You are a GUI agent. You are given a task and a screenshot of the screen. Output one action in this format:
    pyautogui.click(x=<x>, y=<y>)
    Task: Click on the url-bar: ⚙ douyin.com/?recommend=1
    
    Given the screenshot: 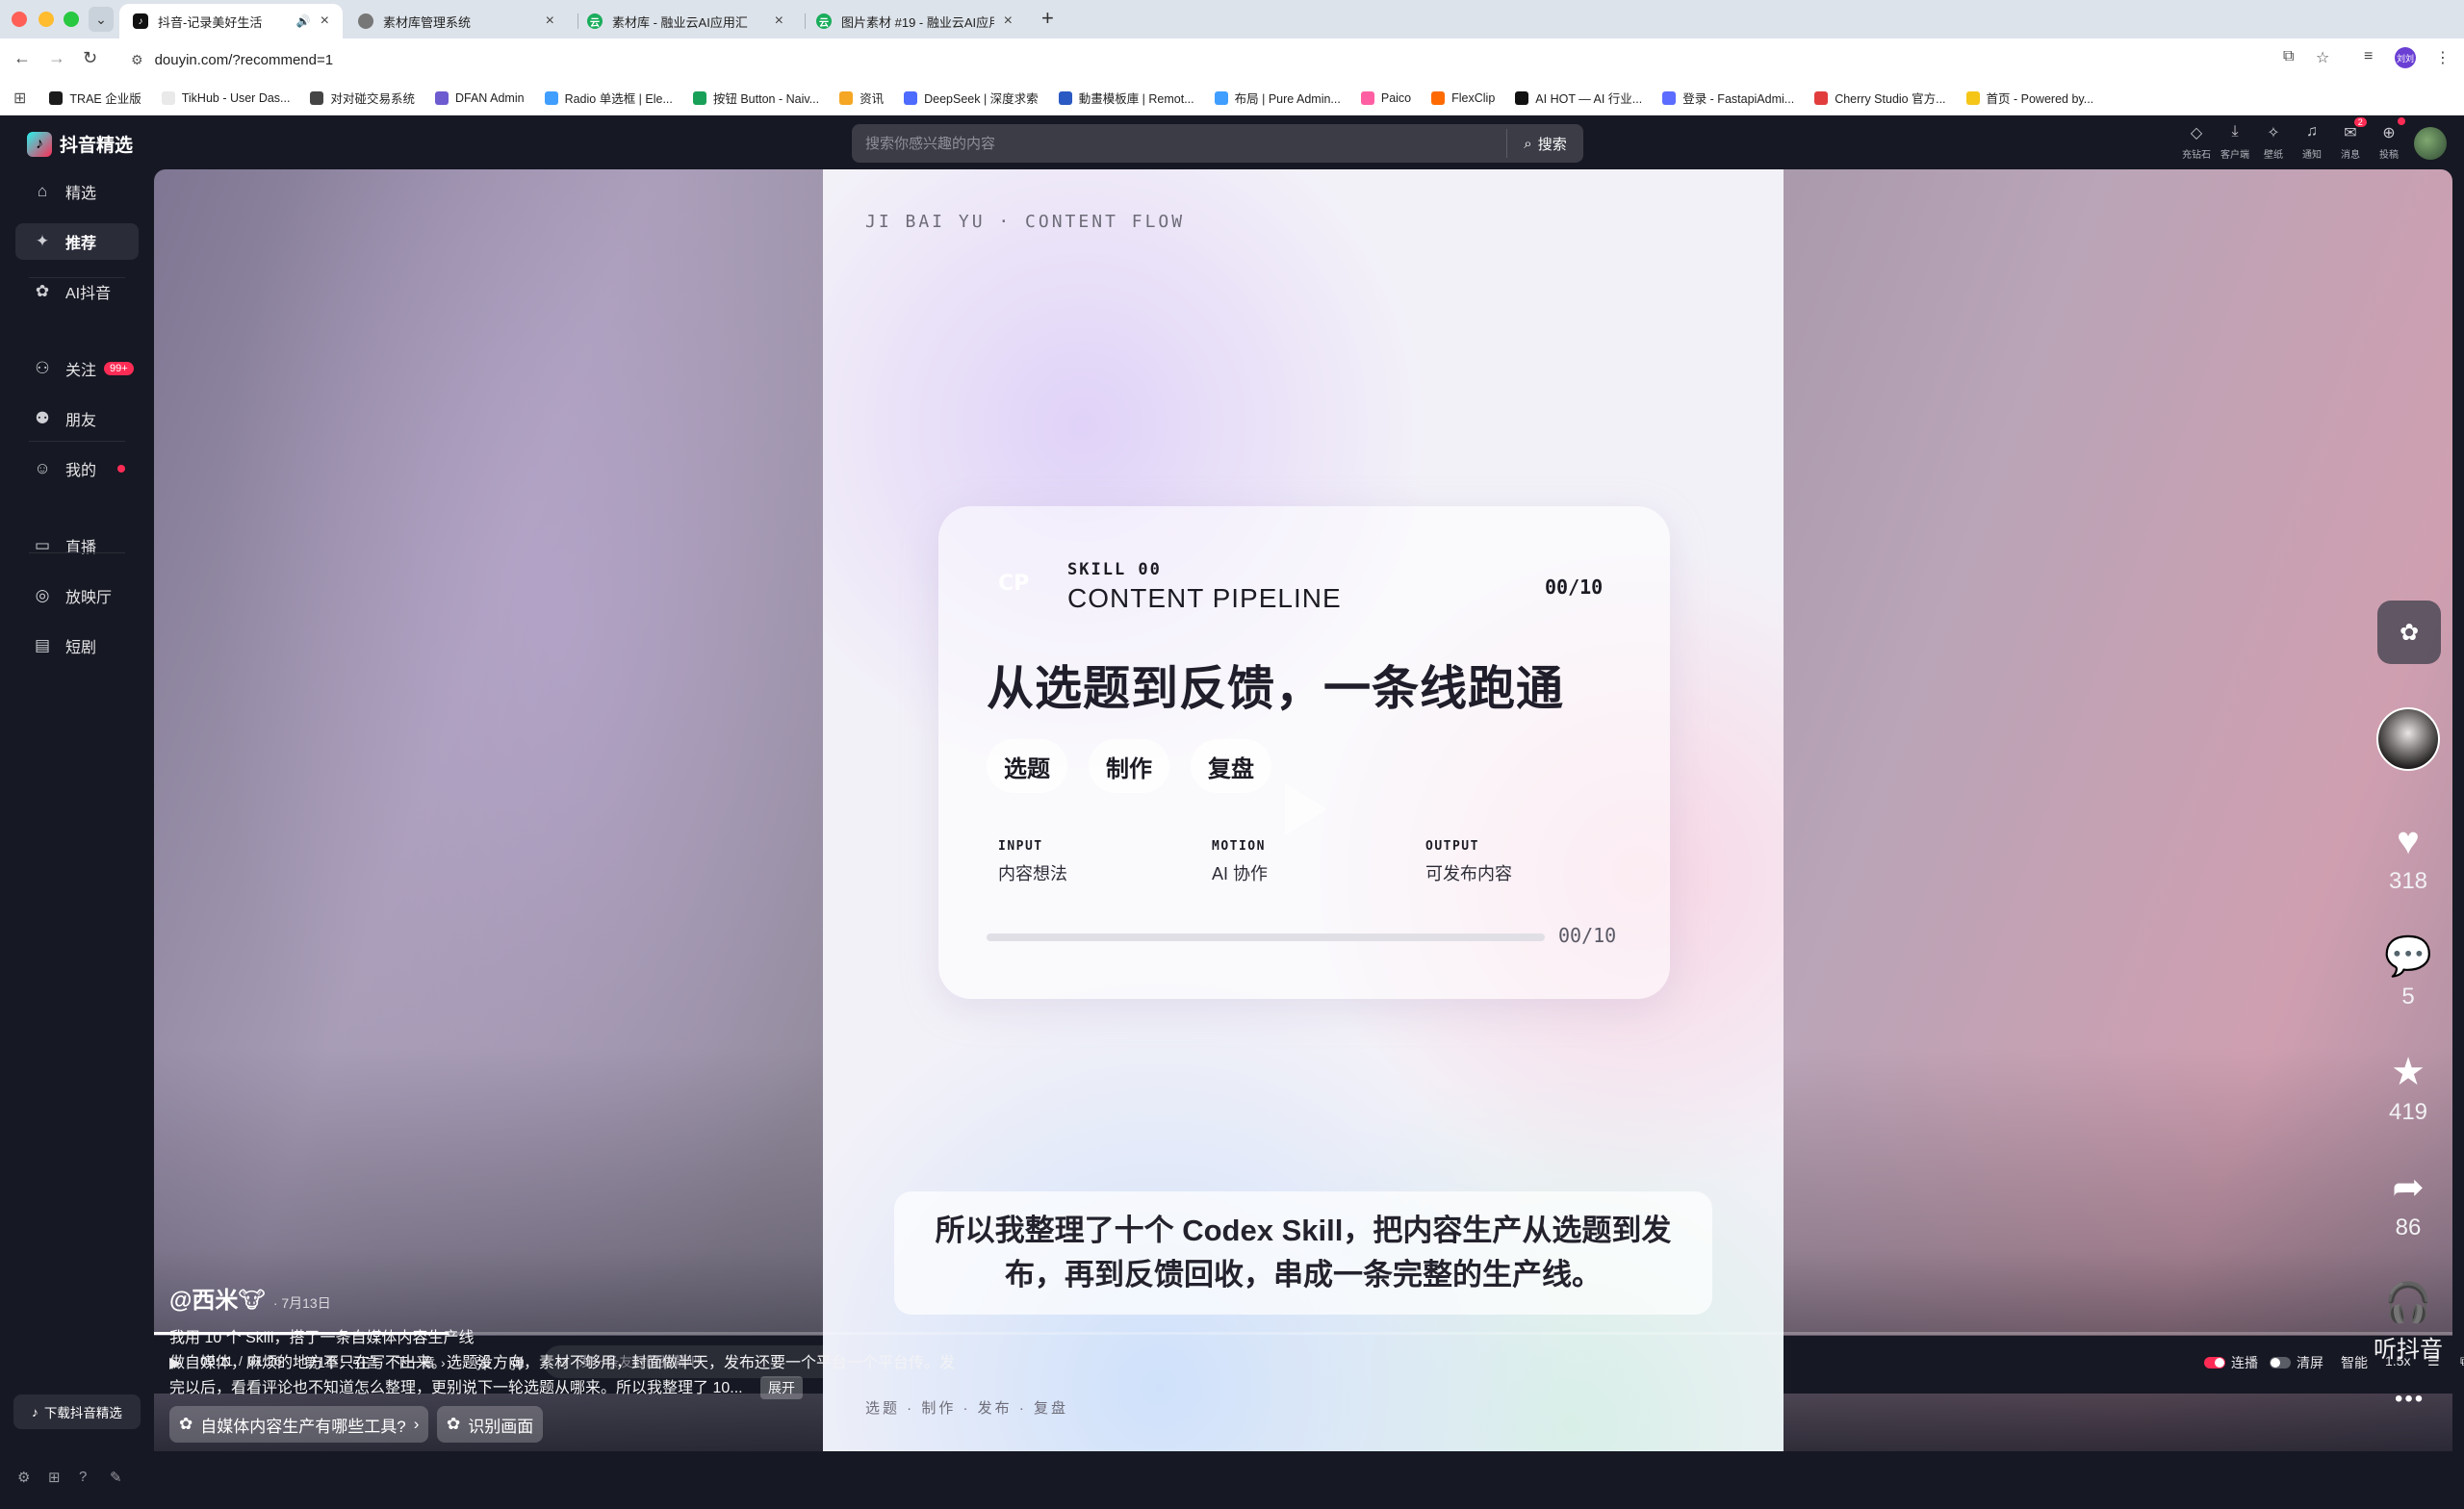 What is the action you would take?
    pyautogui.click(x=1195, y=59)
    